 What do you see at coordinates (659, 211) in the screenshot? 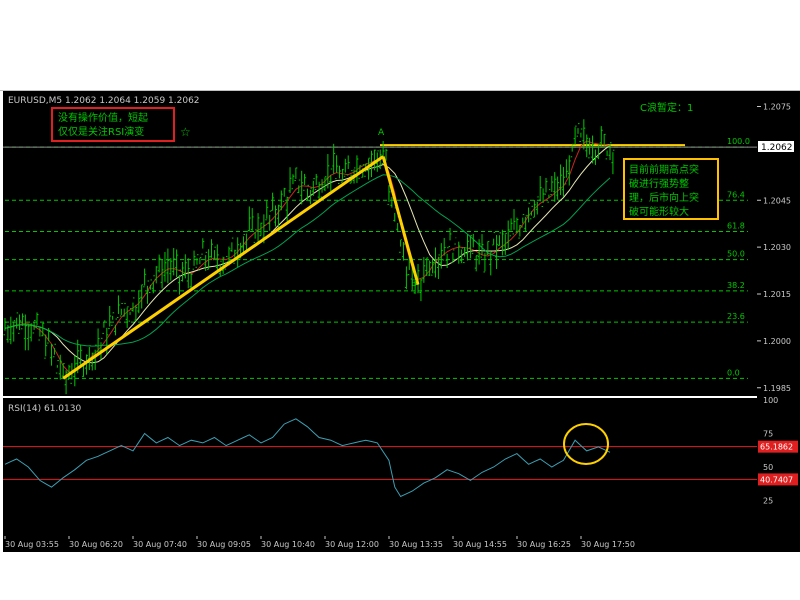
I see `note-gold-line4: 破可能形较大` at bounding box center [659, 211].